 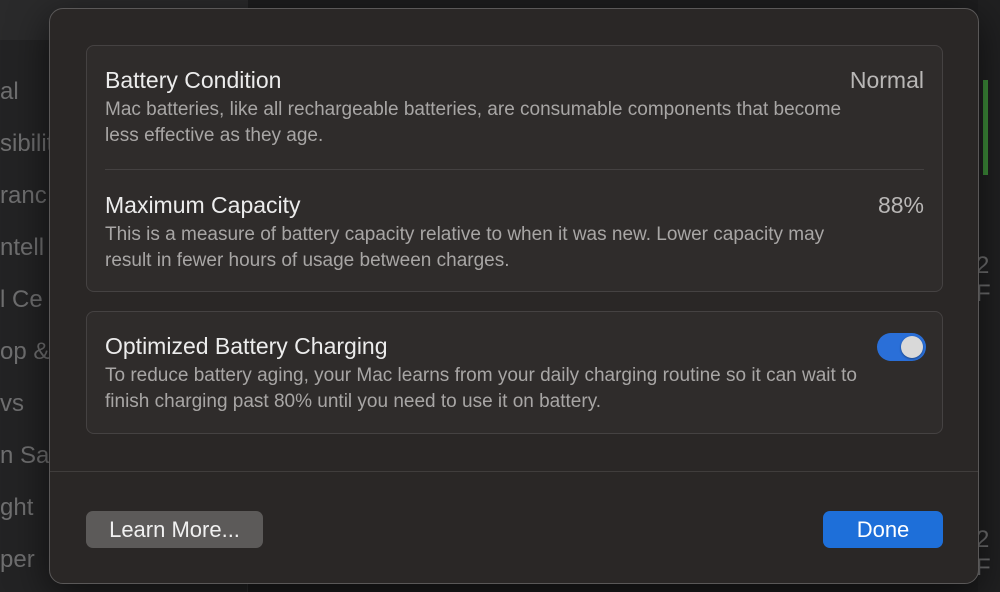 What do you see at coordinates (24, 352) in the screenshot?
I see `sidebar-item-fragment: op &` at bounding box center [24, 352].